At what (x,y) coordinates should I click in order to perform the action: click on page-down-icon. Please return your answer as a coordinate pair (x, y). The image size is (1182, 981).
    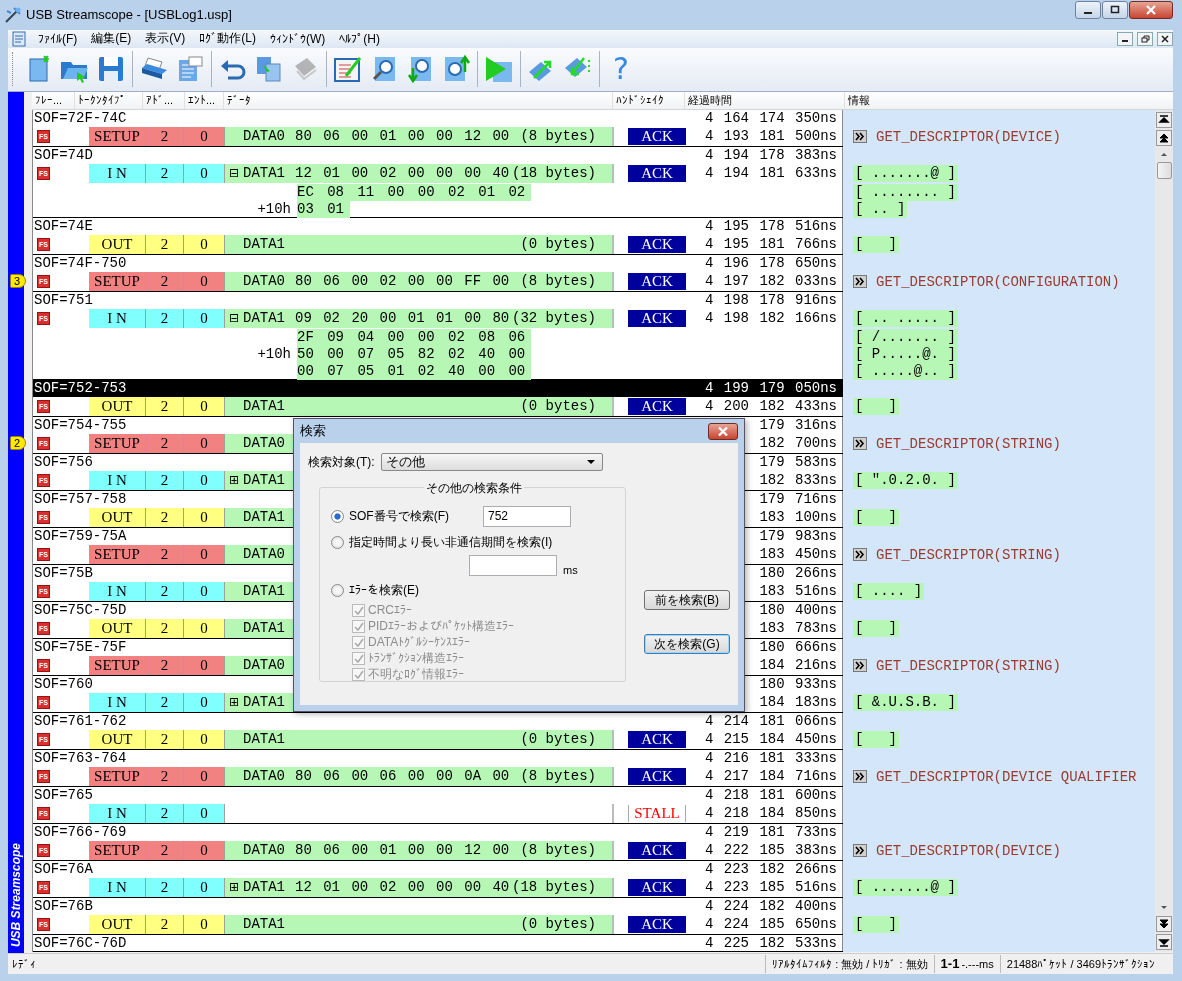
    Looking at the image, I should click on (1164, 923).